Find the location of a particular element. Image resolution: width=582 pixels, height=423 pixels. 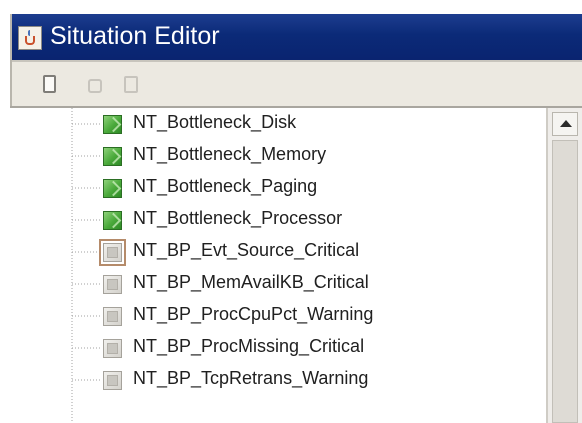

java-cup-icon is located at coordinates (30, 38).